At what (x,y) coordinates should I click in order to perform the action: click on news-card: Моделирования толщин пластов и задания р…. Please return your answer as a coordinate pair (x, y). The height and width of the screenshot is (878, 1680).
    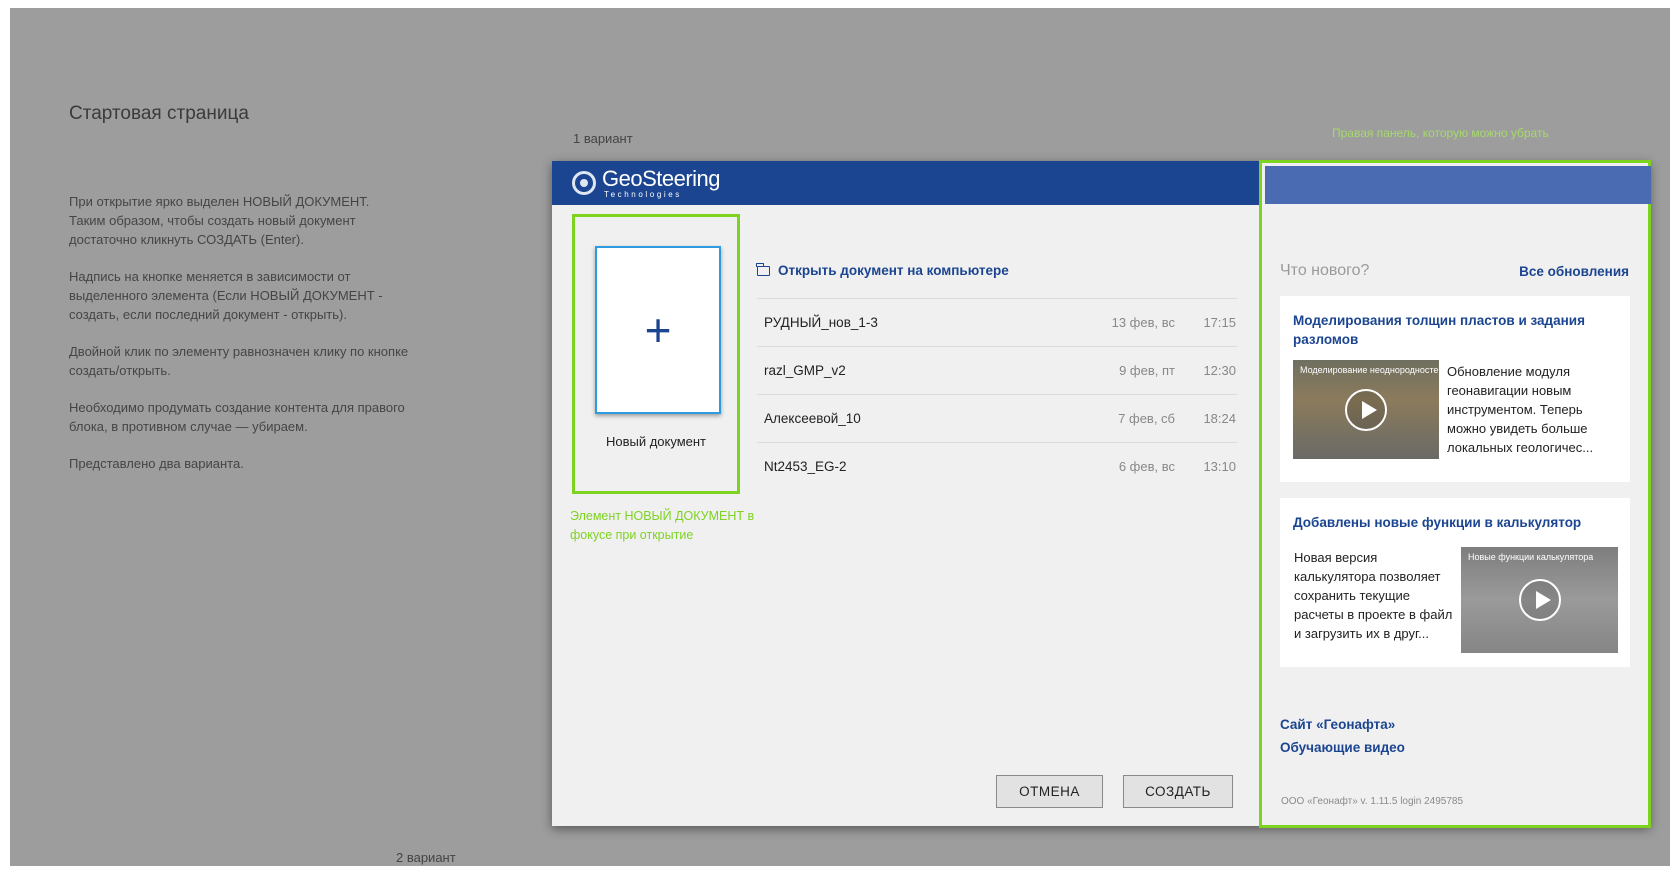
    Looking at the image, I should click on (1455, 389).